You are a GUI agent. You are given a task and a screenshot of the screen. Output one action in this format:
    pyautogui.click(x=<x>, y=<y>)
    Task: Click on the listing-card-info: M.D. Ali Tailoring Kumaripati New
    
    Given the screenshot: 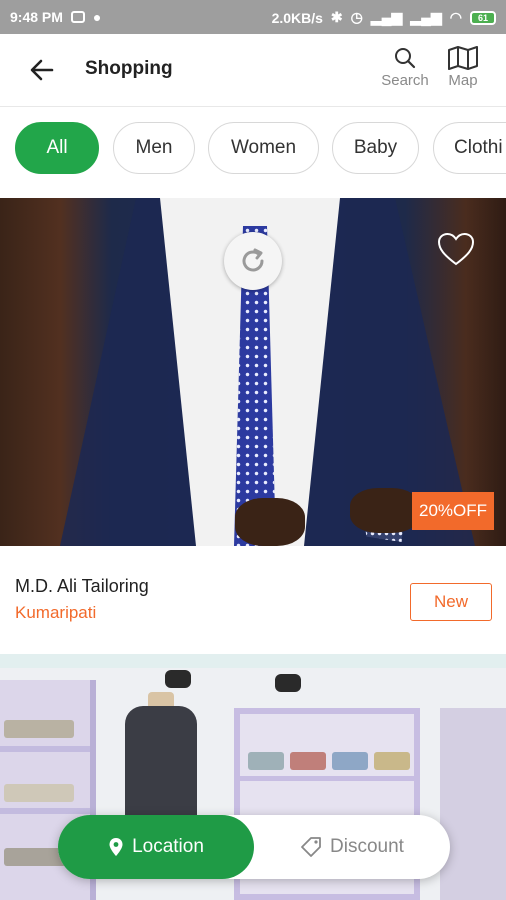 What is the action you would take?
    pyautogui.click(x=253, y=600)
    